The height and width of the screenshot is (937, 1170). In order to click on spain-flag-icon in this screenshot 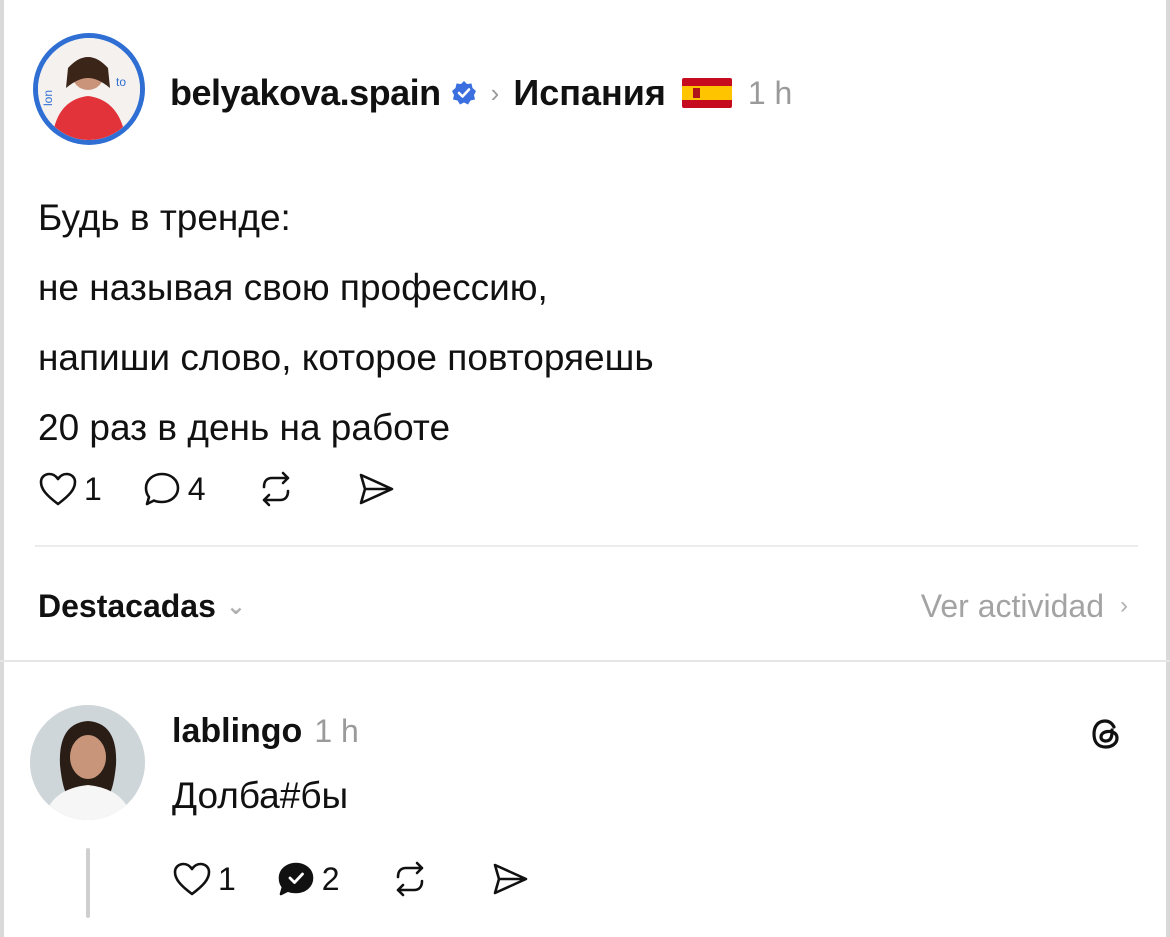, I will do `click(706, 93)`.